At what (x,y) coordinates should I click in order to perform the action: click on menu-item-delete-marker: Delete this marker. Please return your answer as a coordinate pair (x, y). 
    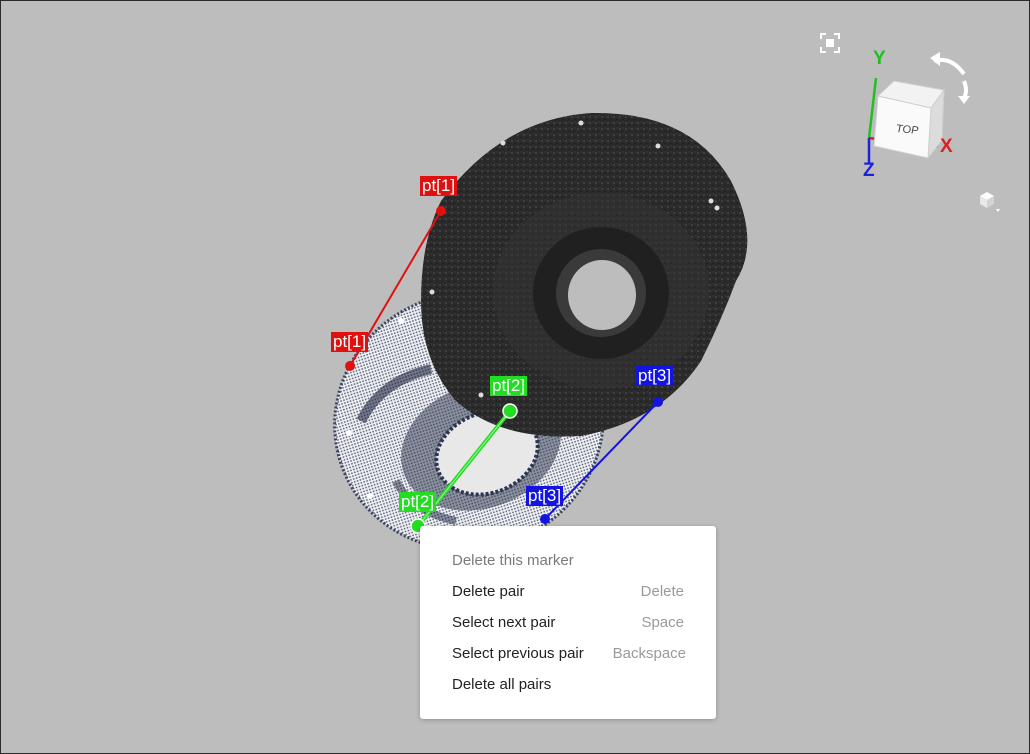
    Looking at the image, I should click on (568, 561).